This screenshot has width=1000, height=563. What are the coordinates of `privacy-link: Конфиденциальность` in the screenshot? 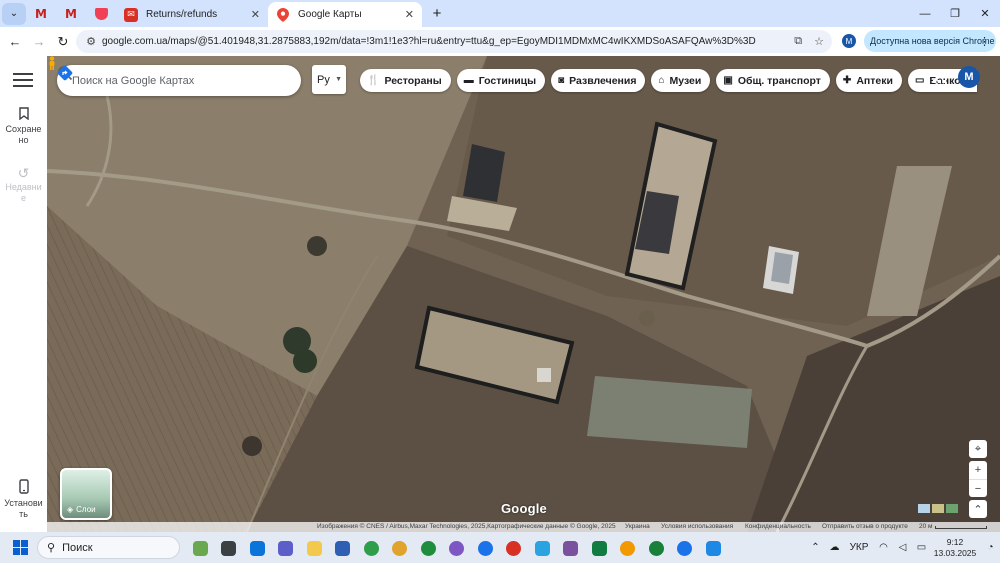 It's located at (778, 526).